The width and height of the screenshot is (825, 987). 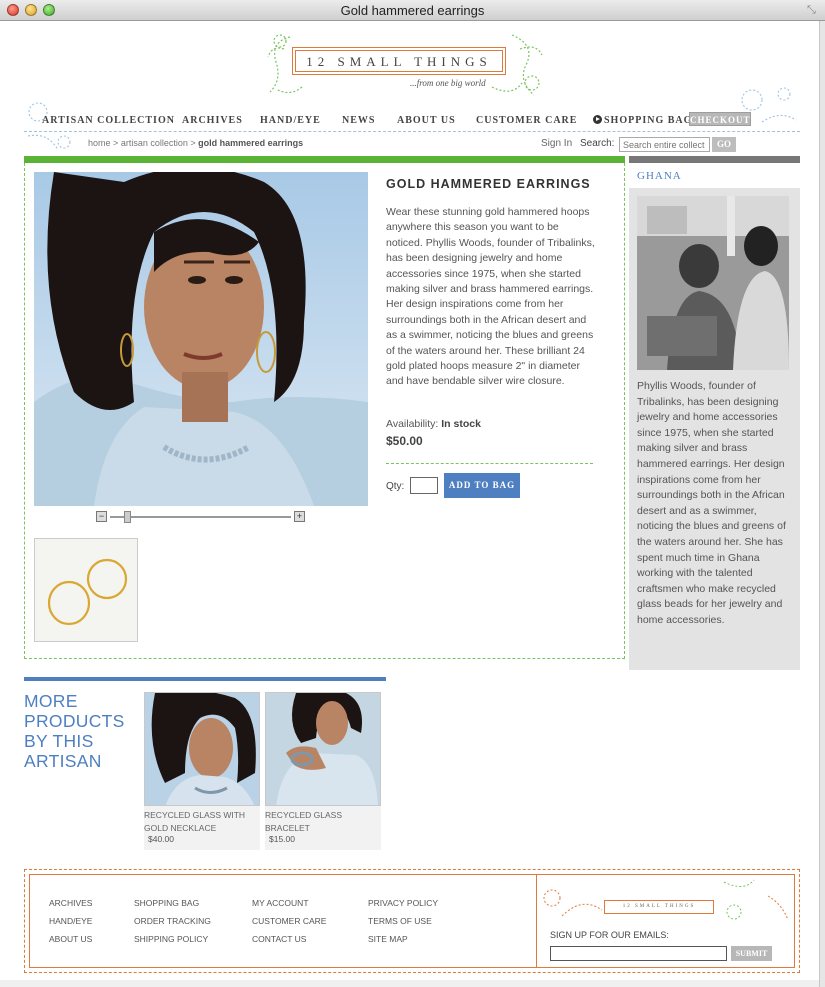 What do you see at coordinates (161, 839) in the screenshot?
I see `related-product-price: $40.00` at bounding box center [161, 839].